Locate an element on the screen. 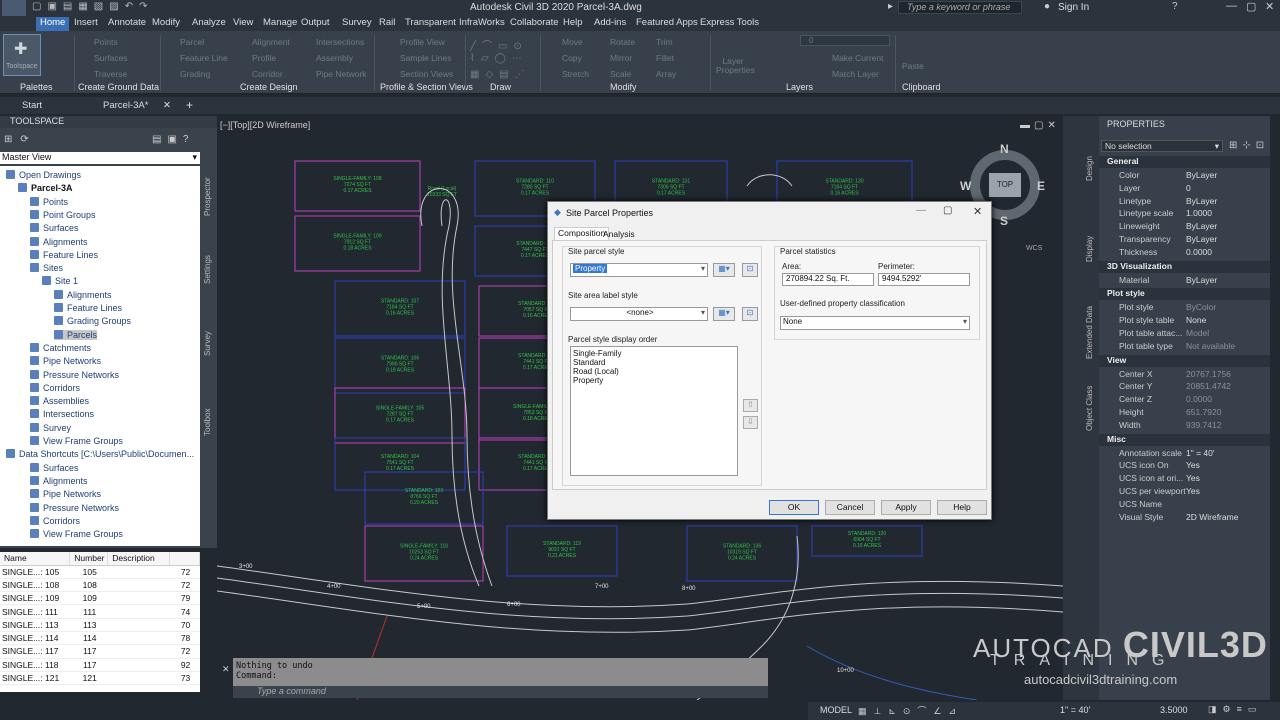 Image resolution: width=1280 pixels, height=720 pixels. tree-item: Sites is located at coordinates (46, 268).